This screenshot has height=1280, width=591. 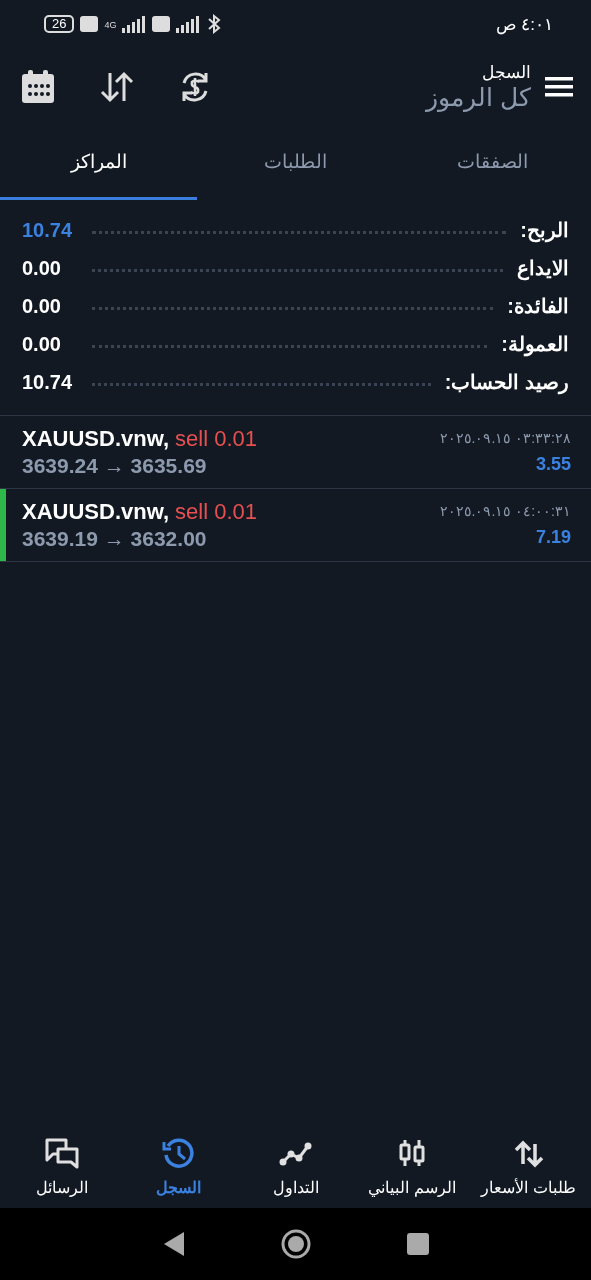 I want to click on summary-label: الايداع, so click(x=543, y=268).